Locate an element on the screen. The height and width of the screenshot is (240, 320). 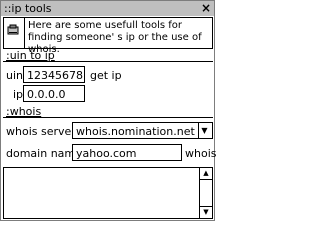
get-ip-button: get ip is located at coordinates (106, 75).